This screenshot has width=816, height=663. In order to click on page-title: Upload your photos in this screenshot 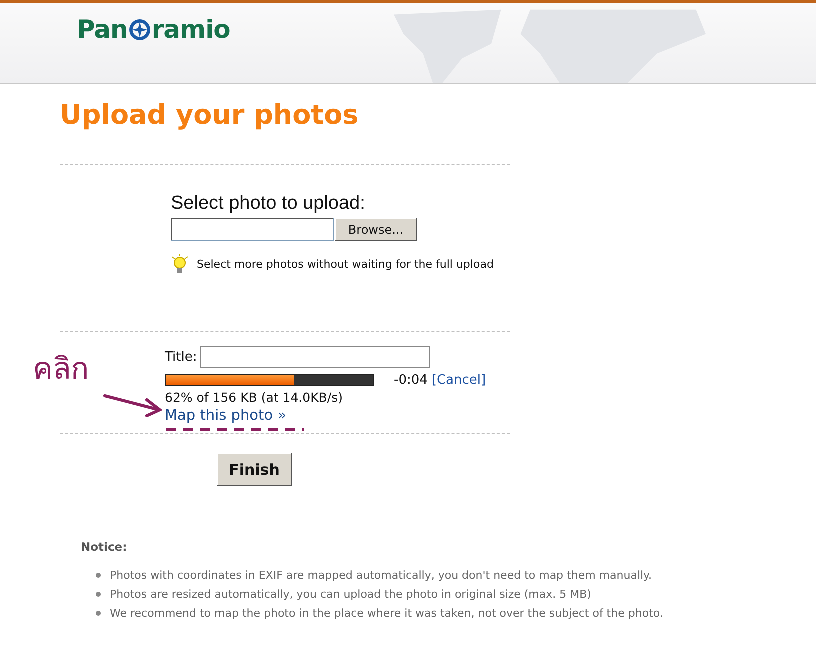, I will do `click(210, 116)`.